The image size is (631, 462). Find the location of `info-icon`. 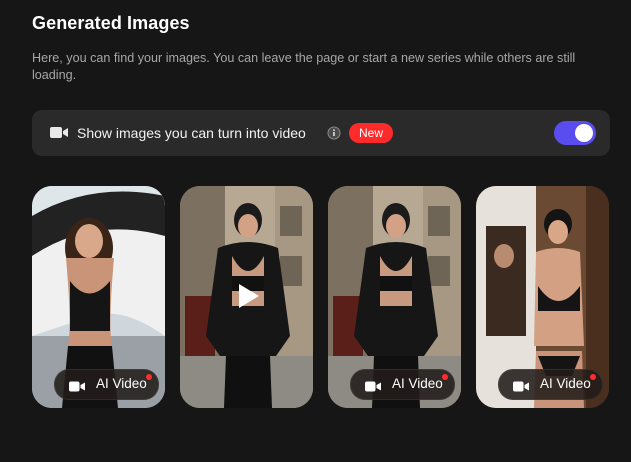

info-icon is located at coordinates (334, 135).